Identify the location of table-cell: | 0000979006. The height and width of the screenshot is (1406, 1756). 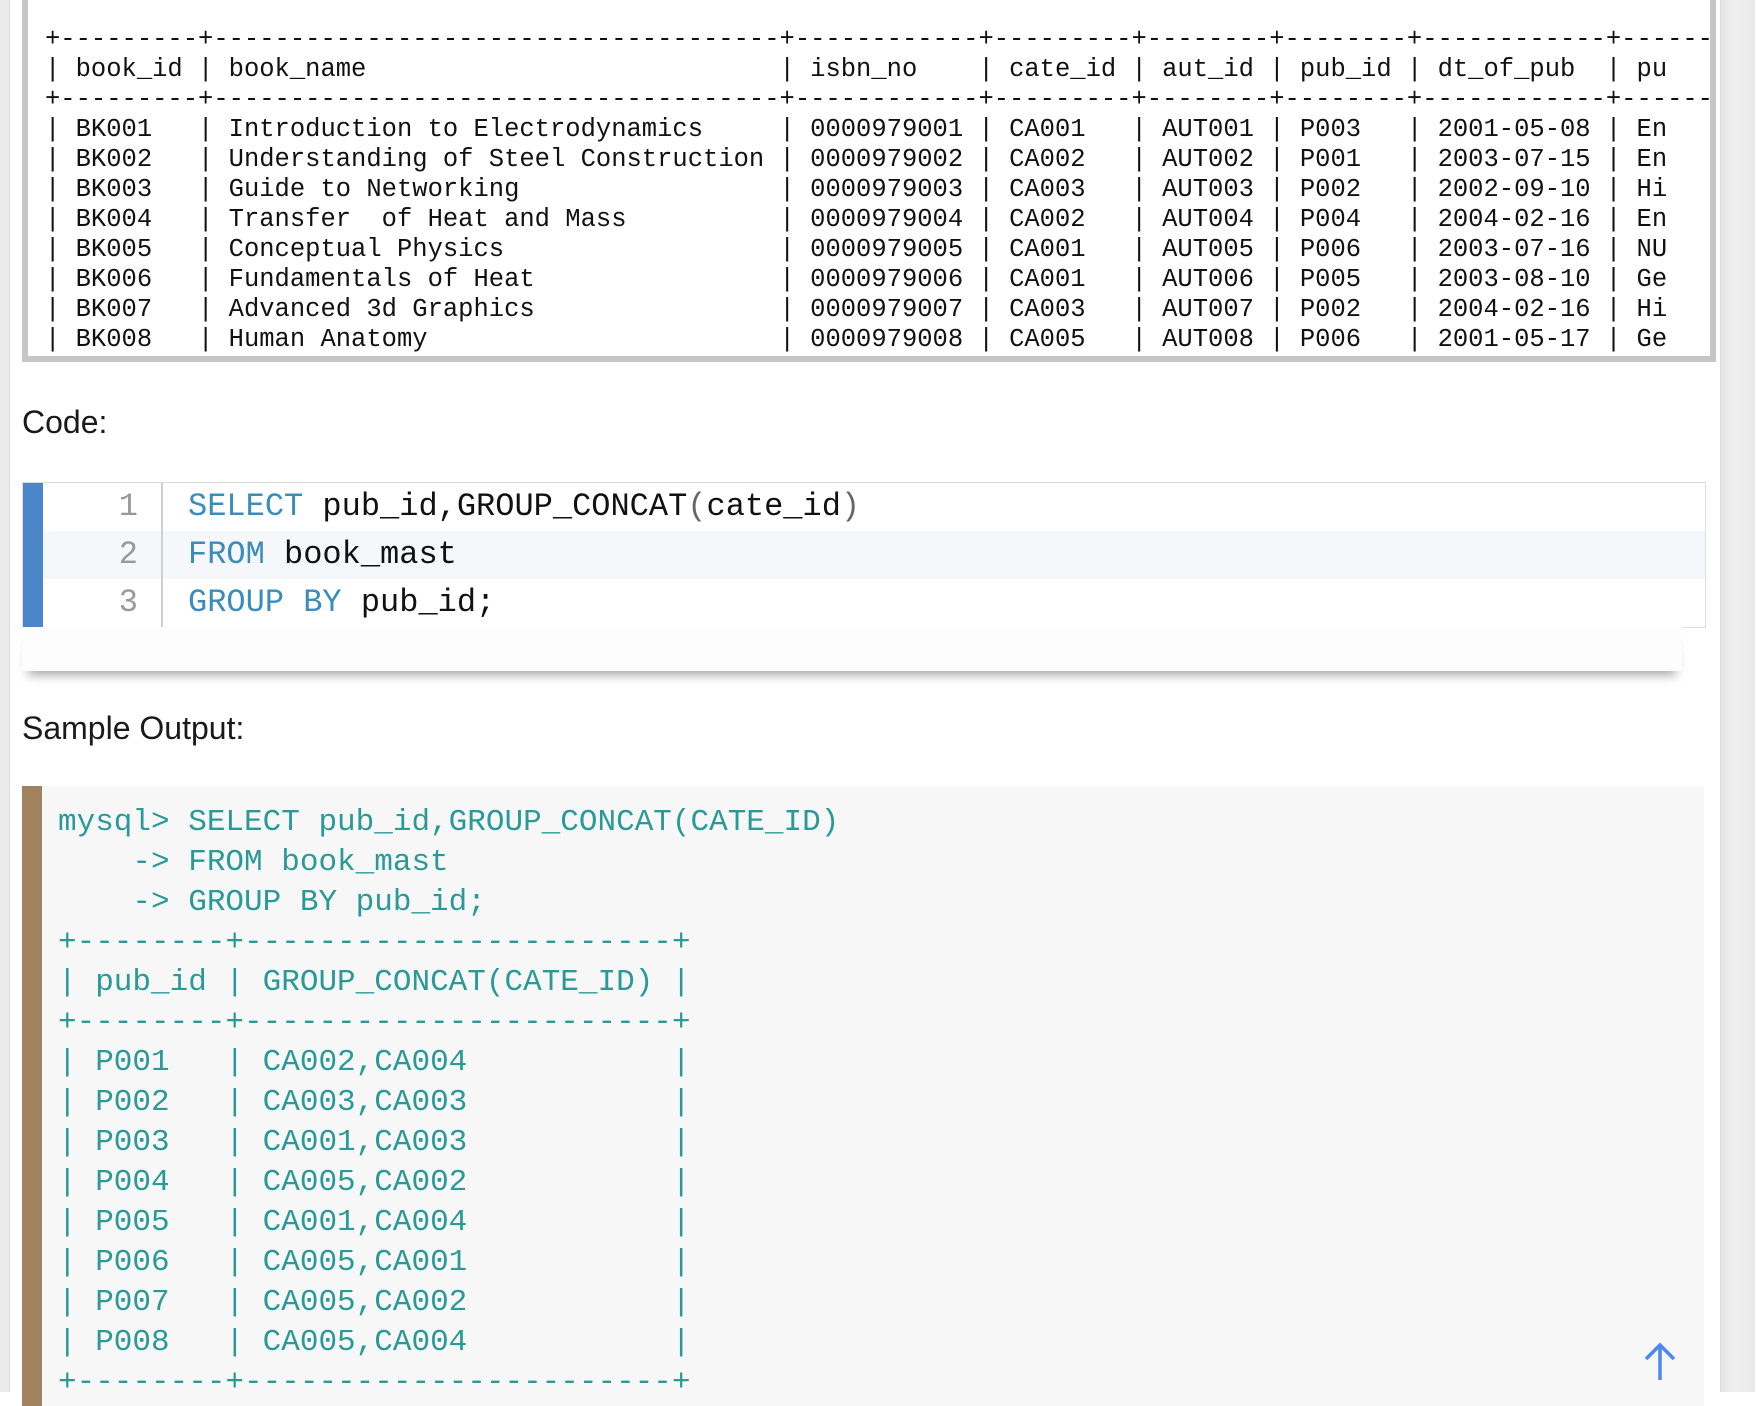
(879, 279).